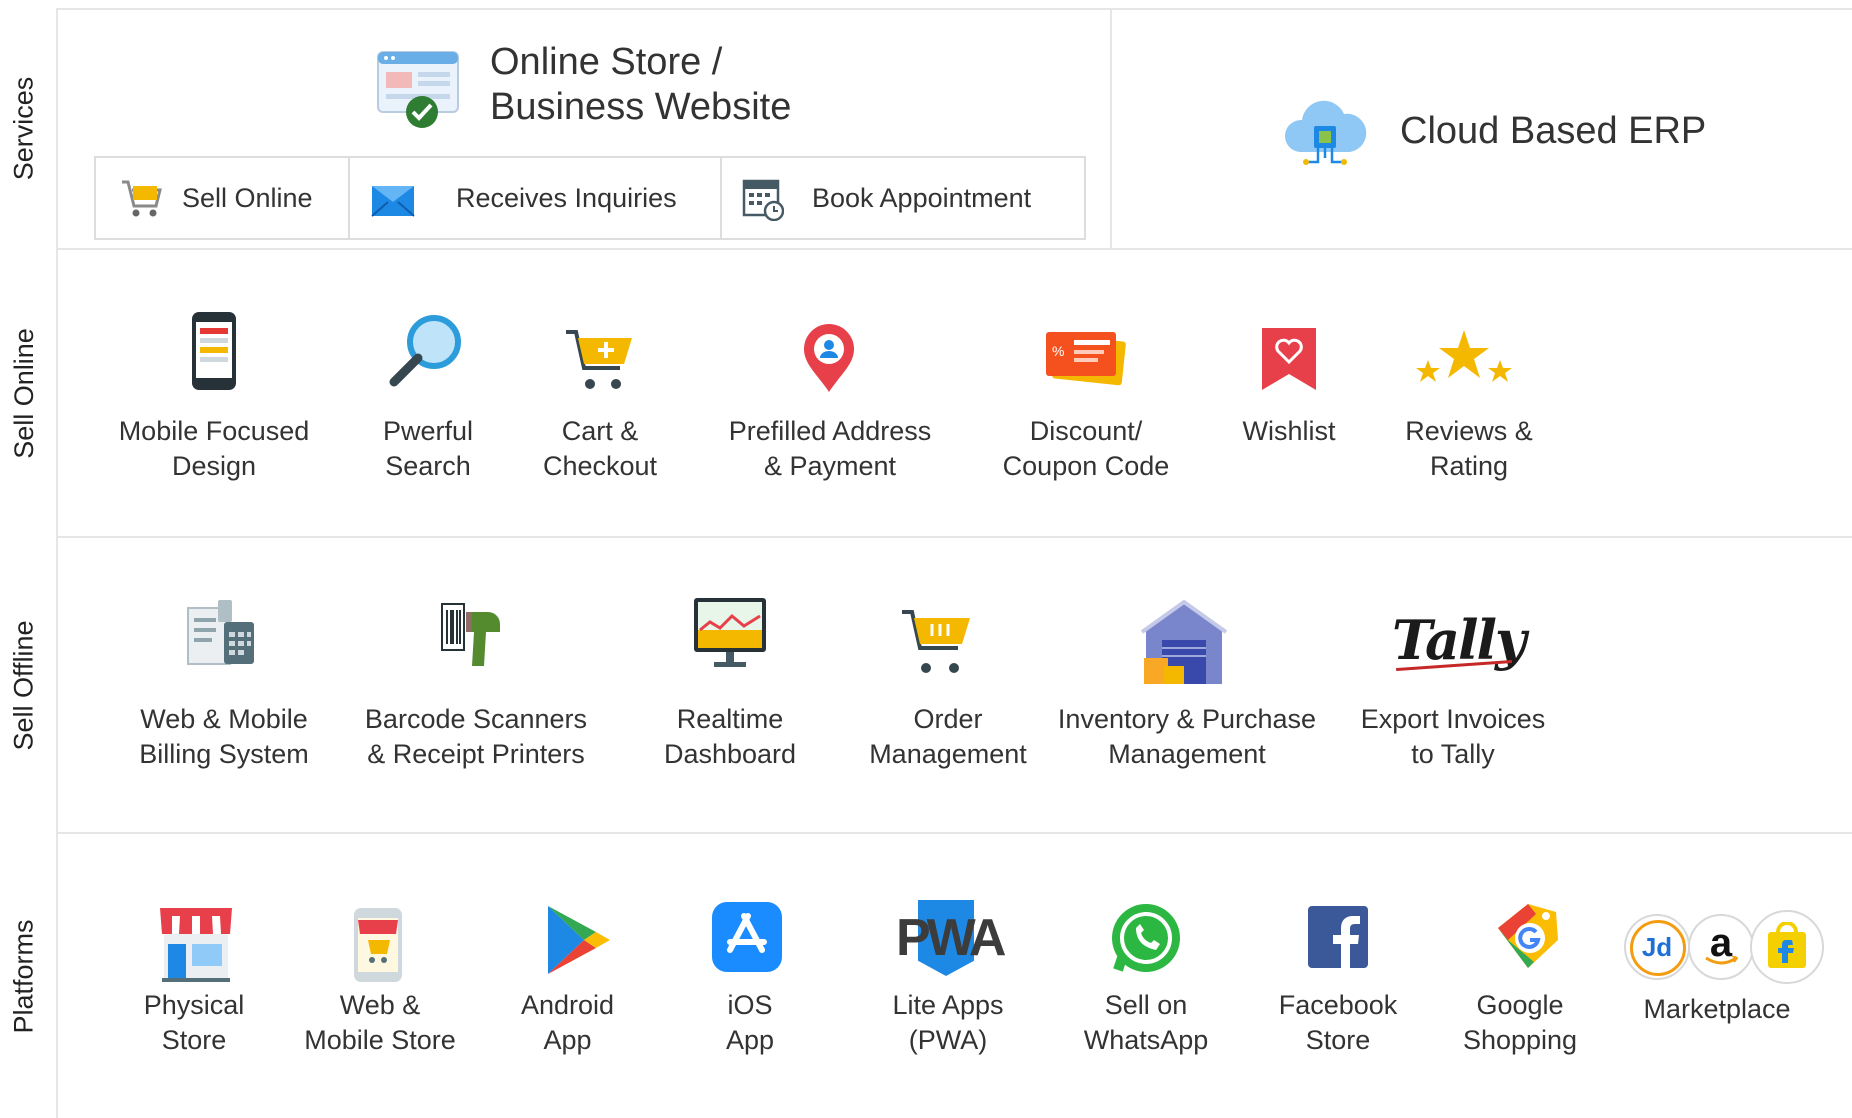  What do you see at coordinates (1520, 1022) in the screenshot?
I see `platform-google-shopping: Google Shopping` at bounding box center [1520, 1022].